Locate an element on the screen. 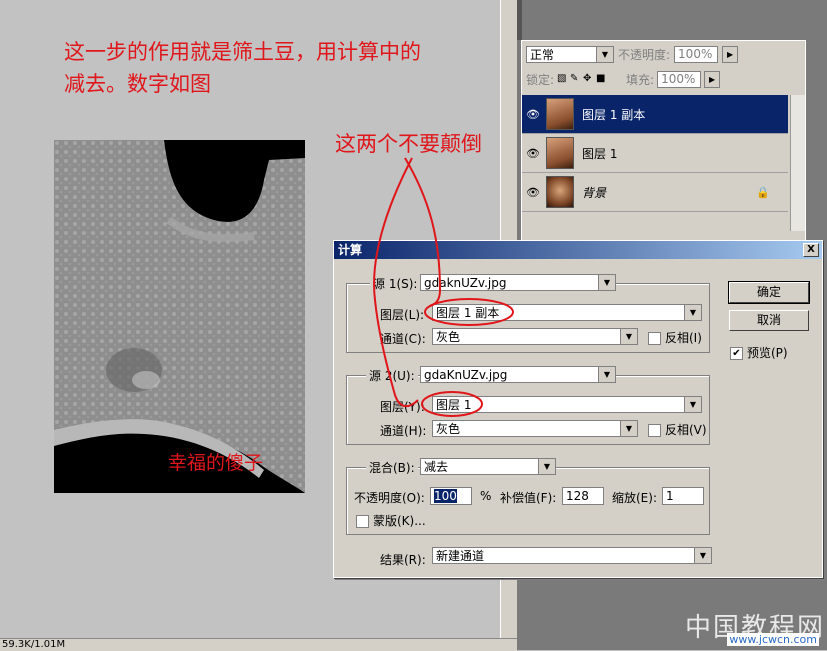  scale-label: 缩放(E): is located at coordinates (634, 498).